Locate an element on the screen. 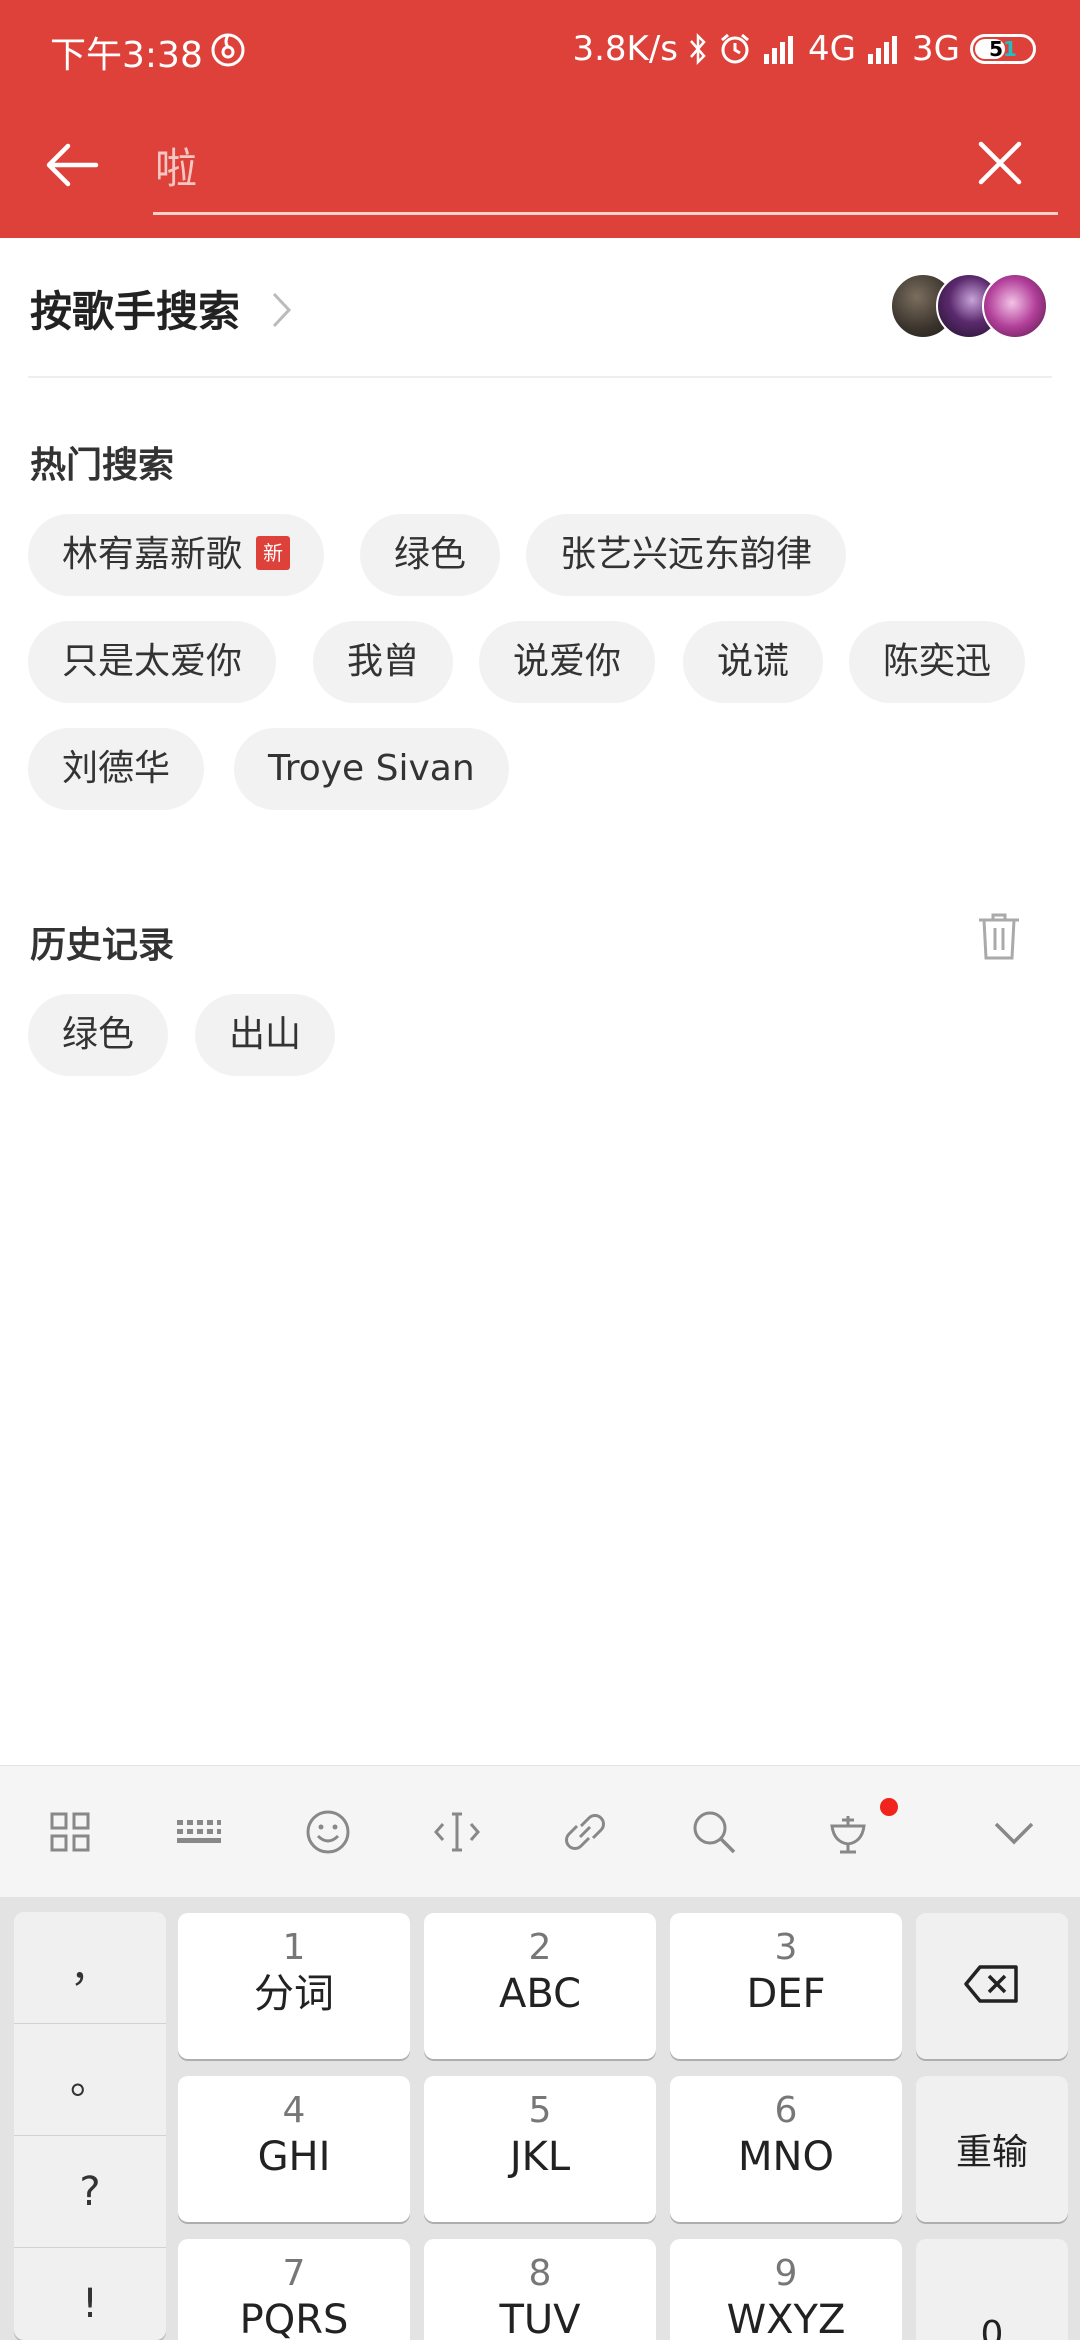 Image resolution: width=1080 pixels, height=2340 pixels. netease-music-icon is located at coordinates (228, 50).